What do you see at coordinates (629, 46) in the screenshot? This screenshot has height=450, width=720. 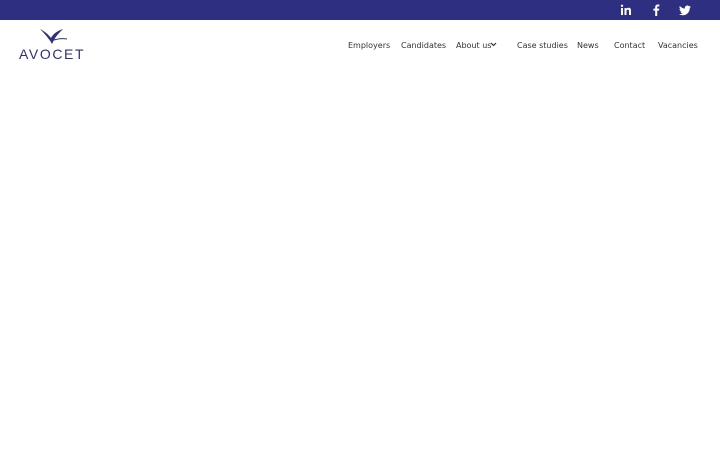 I see `nav-contact: Contact` at bounding box center [629, 46].